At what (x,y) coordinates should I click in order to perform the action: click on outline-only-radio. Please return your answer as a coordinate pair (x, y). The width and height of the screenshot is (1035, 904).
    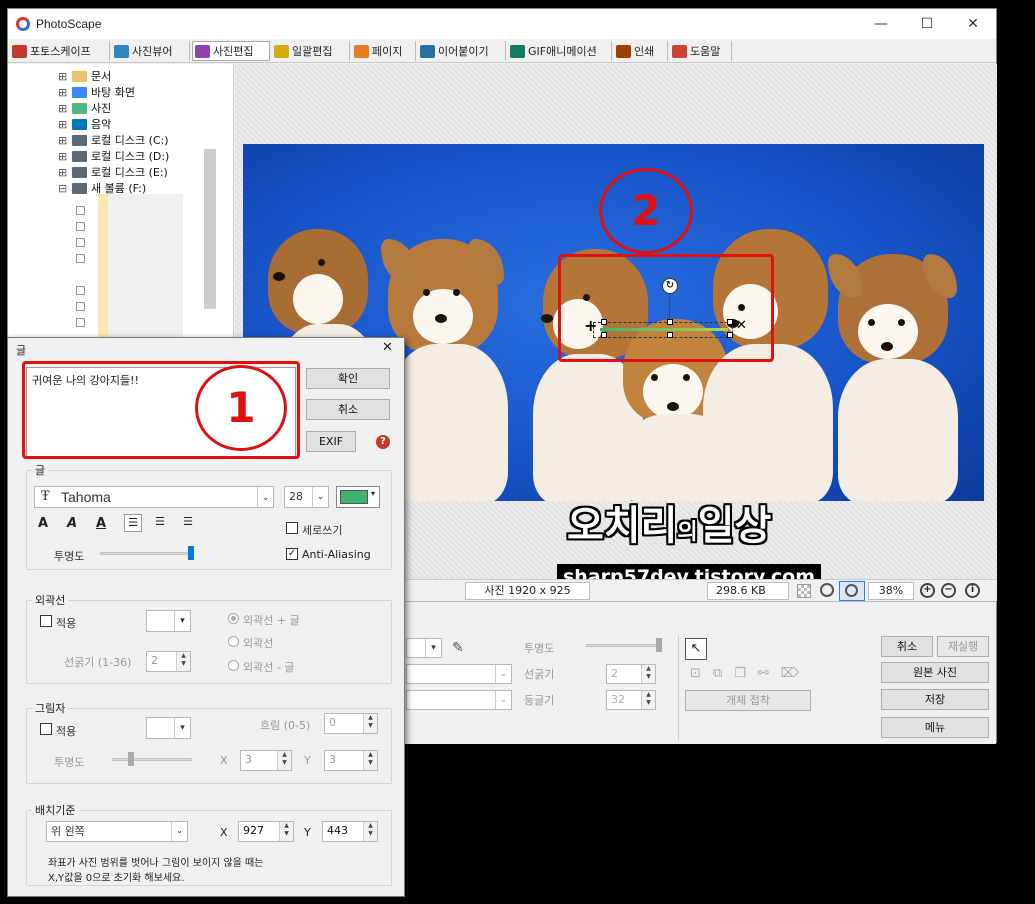
    Looking at the image, I should click on (233, 641).